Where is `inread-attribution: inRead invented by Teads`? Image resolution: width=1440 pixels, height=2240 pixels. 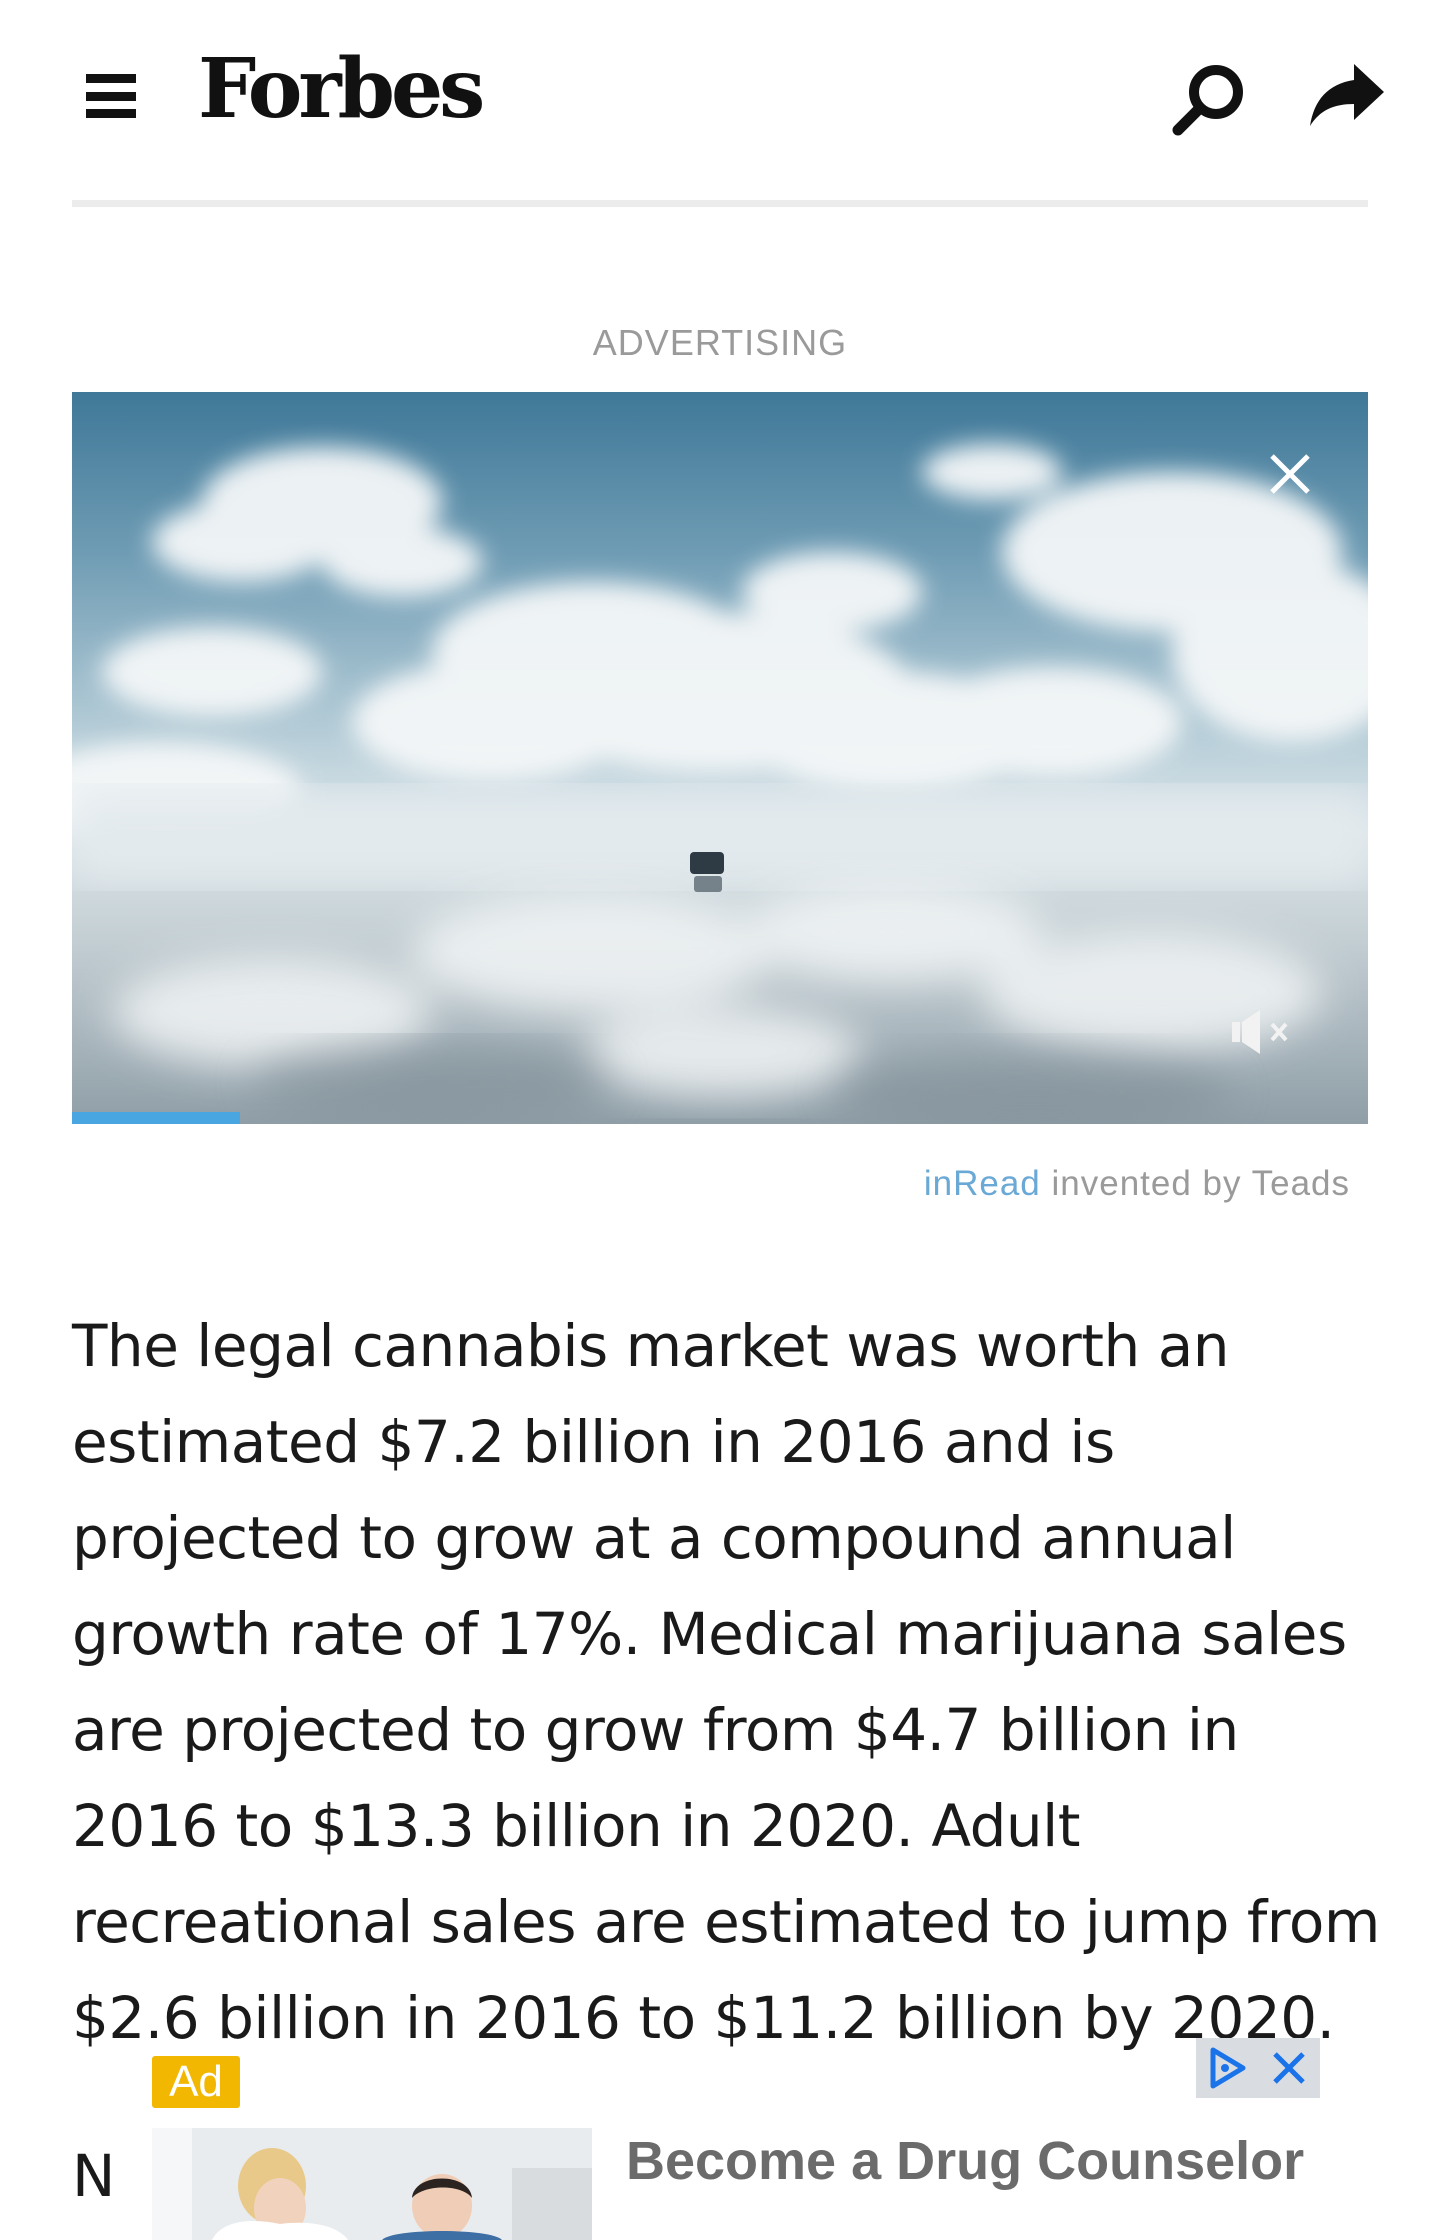 inread-attribution: inRead invented by Teads is located at coordinates (1137, 1184).